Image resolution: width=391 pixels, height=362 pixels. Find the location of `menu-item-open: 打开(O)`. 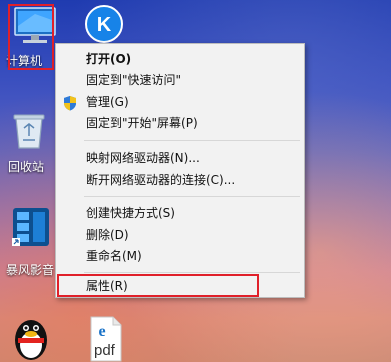

menu-item-open: 打开(O) is located at coordinates (180, 59).